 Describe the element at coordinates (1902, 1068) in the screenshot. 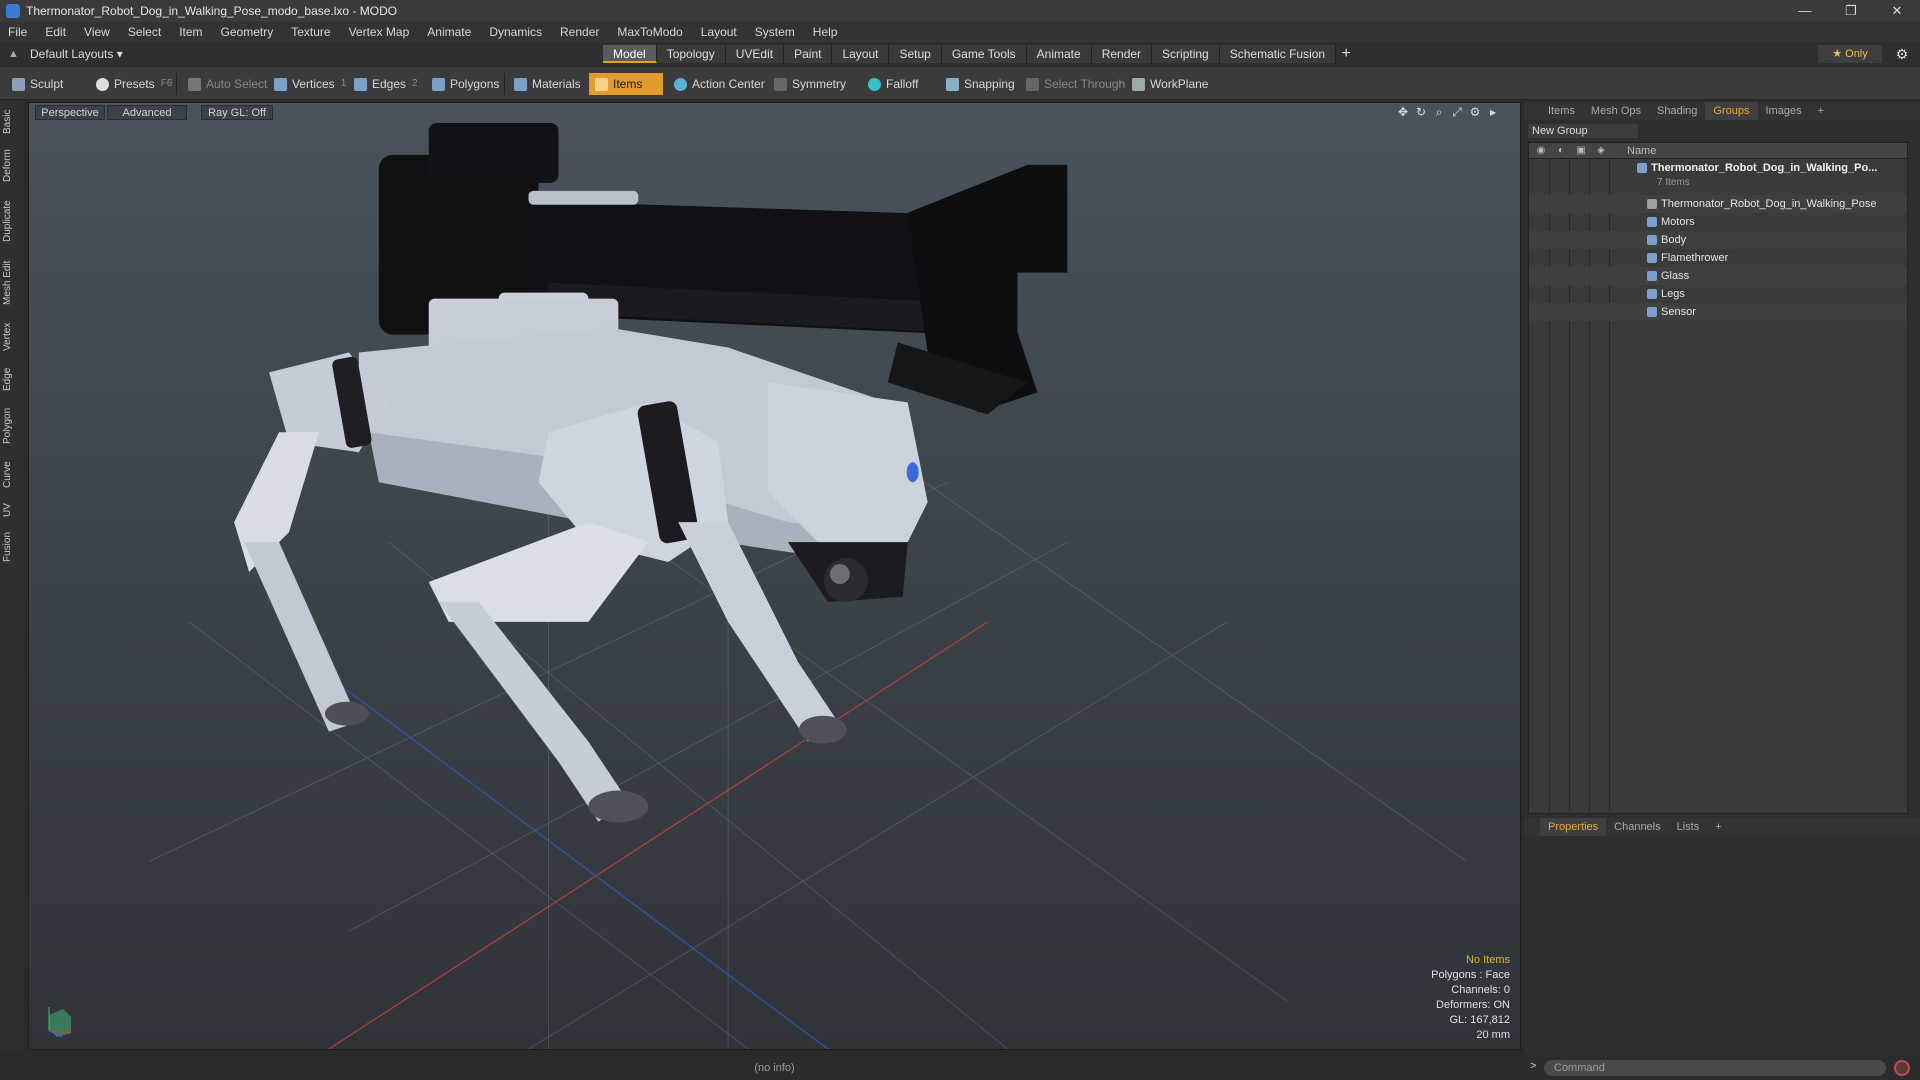

I see `stop-icon` at that location.